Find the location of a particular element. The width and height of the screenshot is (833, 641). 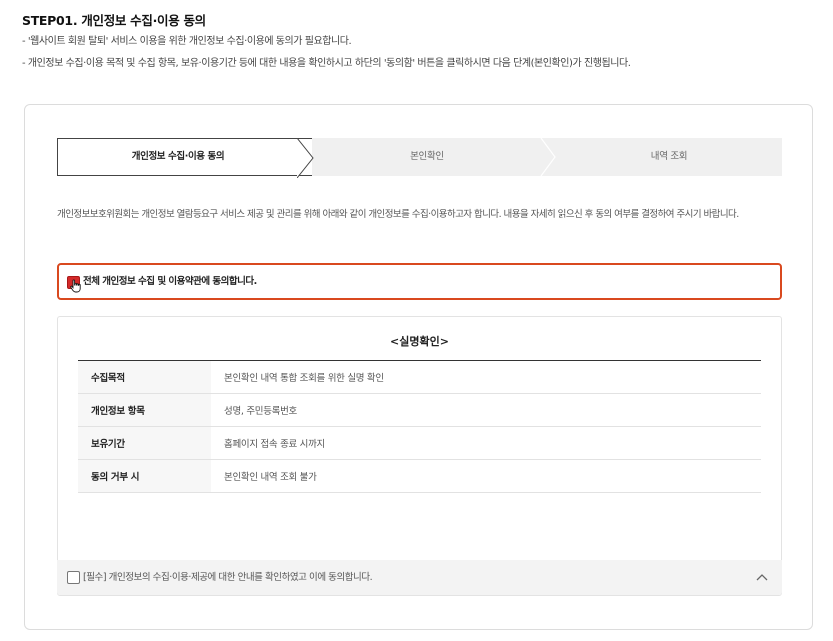

step-identity: 본인확인 is located at coordinates (427, 156).